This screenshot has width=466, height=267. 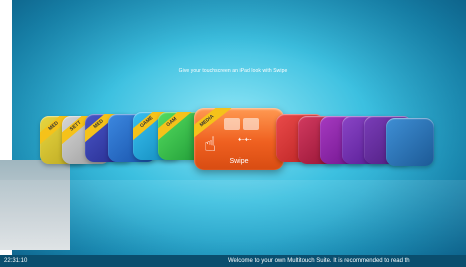 What do you see at coordinates (245, 139) in the screenshot?
I see `swipe-arrows-icon: ⇠⇠` at bounding box center [245, 139].